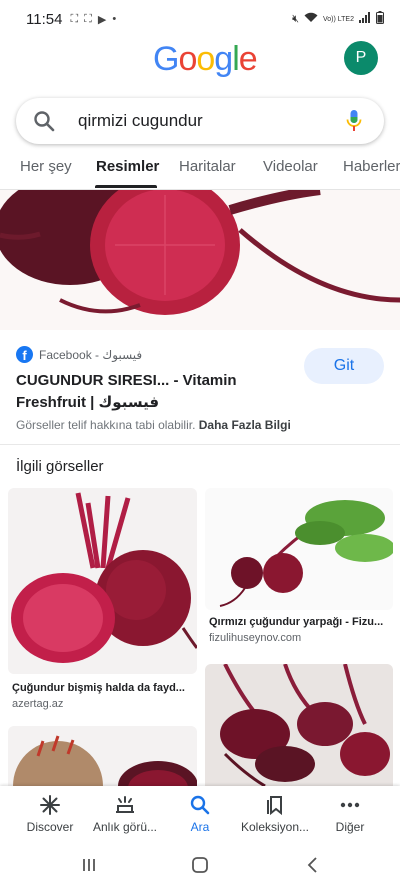  I want to click on beet-halves-illustration, so click(104, 577).